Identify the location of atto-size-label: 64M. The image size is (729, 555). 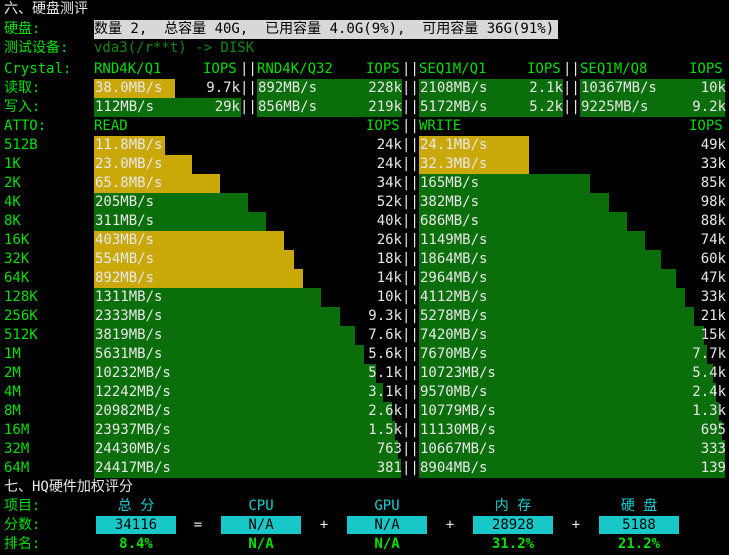
(17, 468).